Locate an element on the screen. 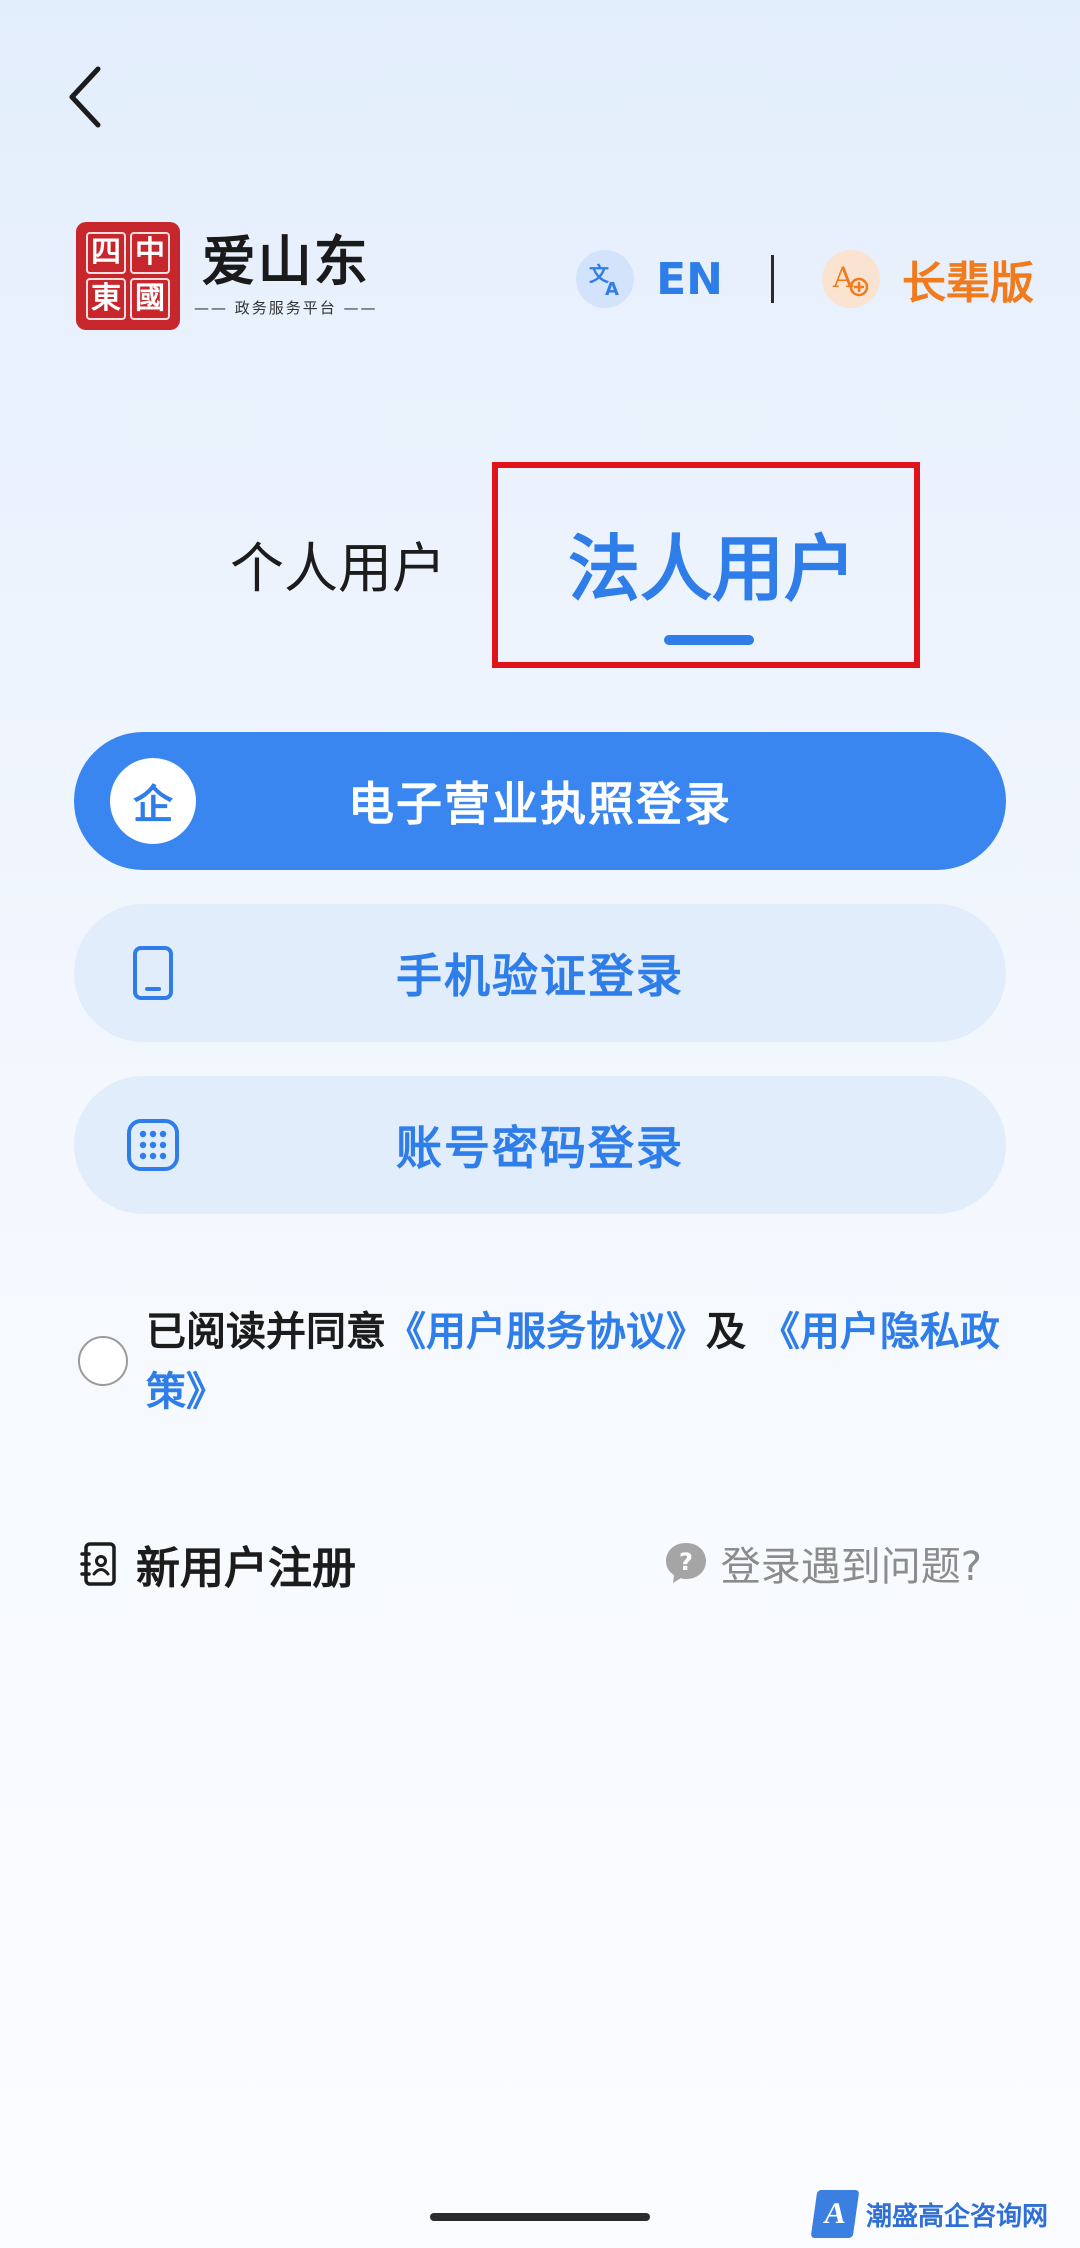  watermark: A 潮盛高企咨询网 is located at coordinates (929, 2214).